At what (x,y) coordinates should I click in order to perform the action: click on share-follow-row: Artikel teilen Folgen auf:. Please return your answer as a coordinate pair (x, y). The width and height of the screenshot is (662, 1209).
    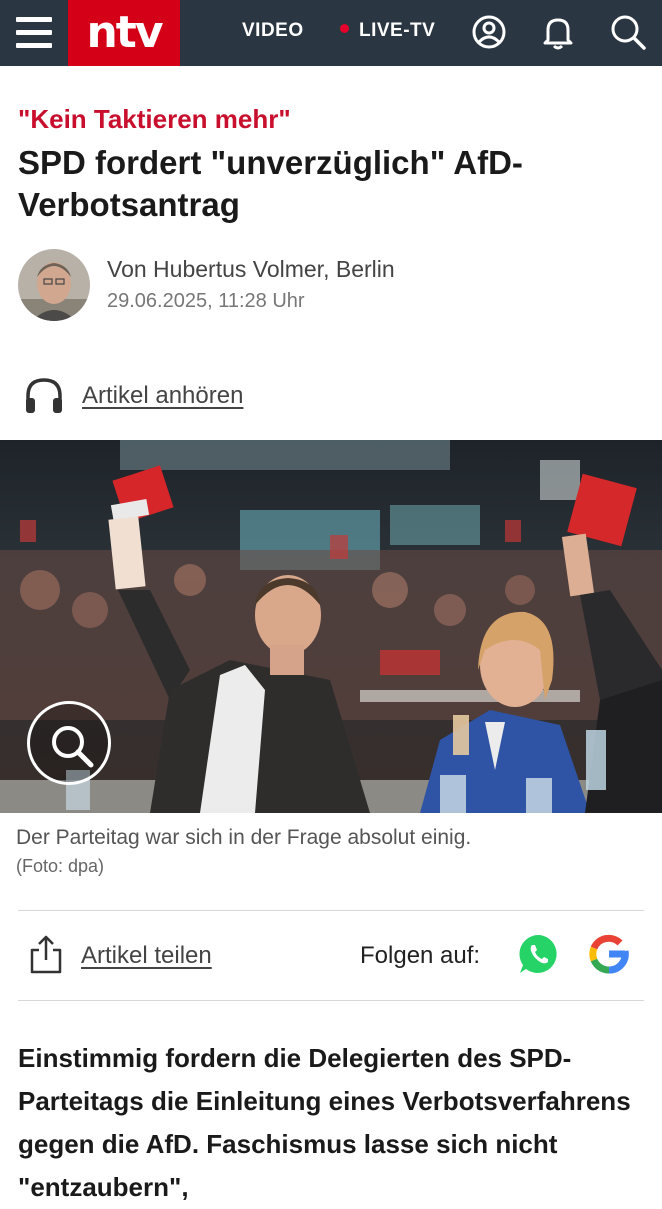
    Looking at the image, I should click on (331, 956).